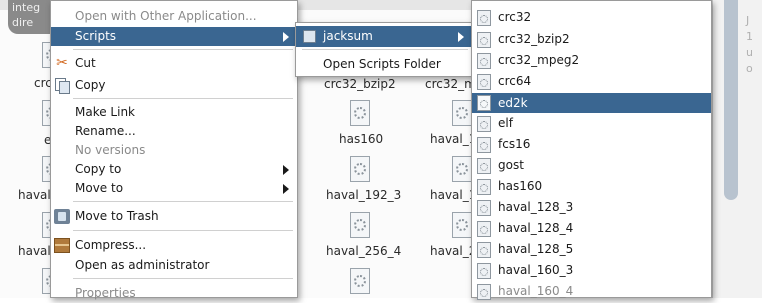 The height and width of the screenshot is (303, 762). Describe the element at coordinates (174, 36) in the screenshot. I see `menu-item-scripts: Scripts` at that location.